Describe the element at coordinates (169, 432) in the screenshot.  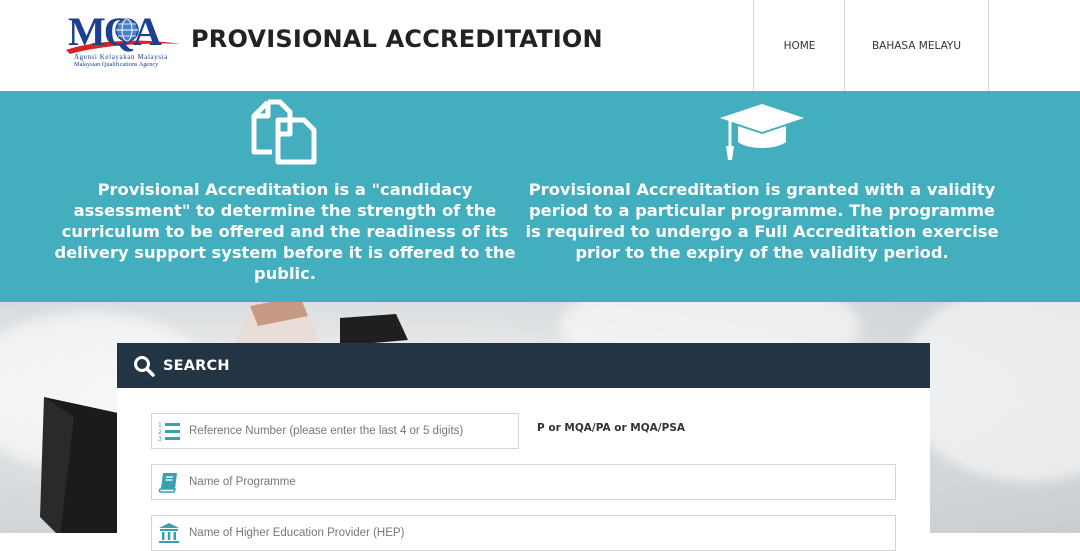
I see `numbered-list-icon: 1 2 3` at that location.